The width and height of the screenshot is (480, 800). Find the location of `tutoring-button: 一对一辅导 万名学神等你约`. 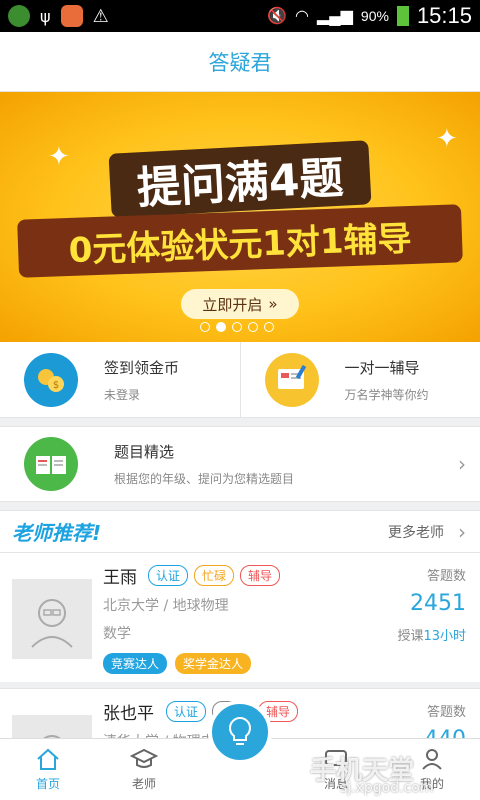

tutoring-button: 一对一辅导 万名学神等你约 is located at coordinates (359, 379).